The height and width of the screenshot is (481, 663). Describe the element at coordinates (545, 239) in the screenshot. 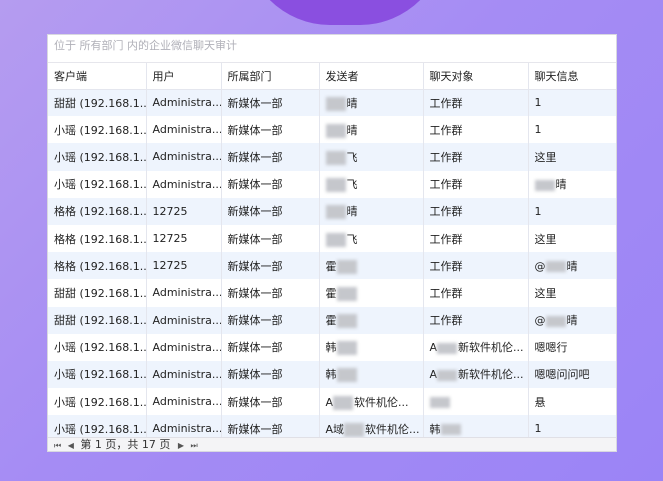

I see `chat-message-cell-text: 这里` at that location.